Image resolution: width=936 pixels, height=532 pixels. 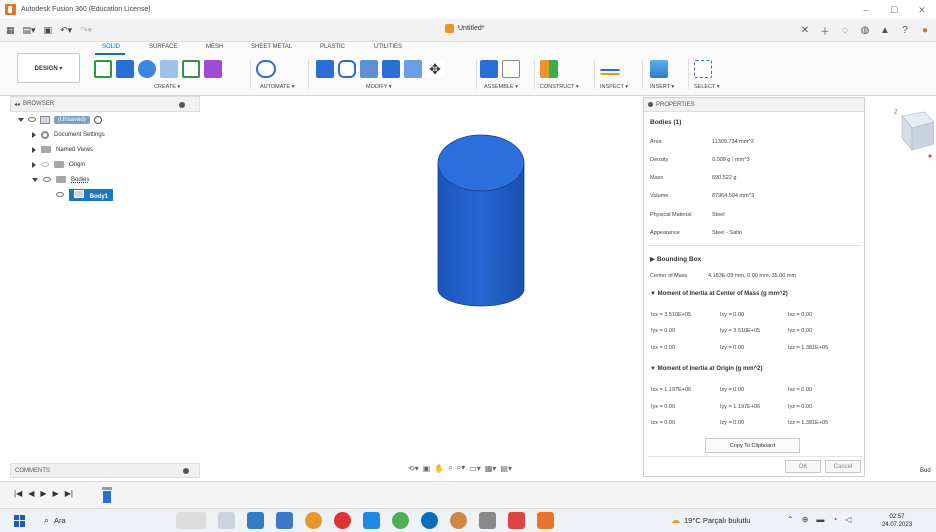 What do you see at coordinates (271, 47) in the screenshot?
I see `tab-sheet-metal: SHEET METAL` at bounding box center [271, 47].